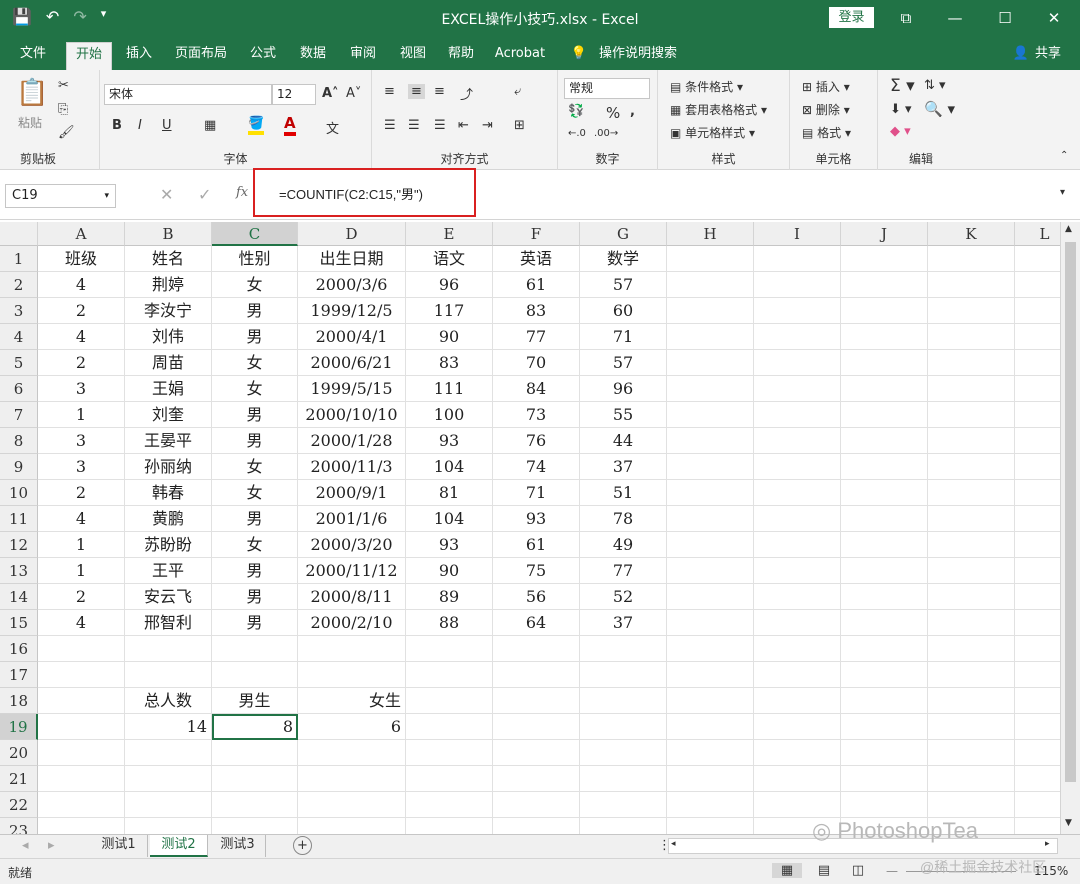 The height and width of the screenshot is (884, 1080). What do you see at coordinates (168, 753) in the screenshot?
I see `cell-B20` at bounding box center [168, 753].